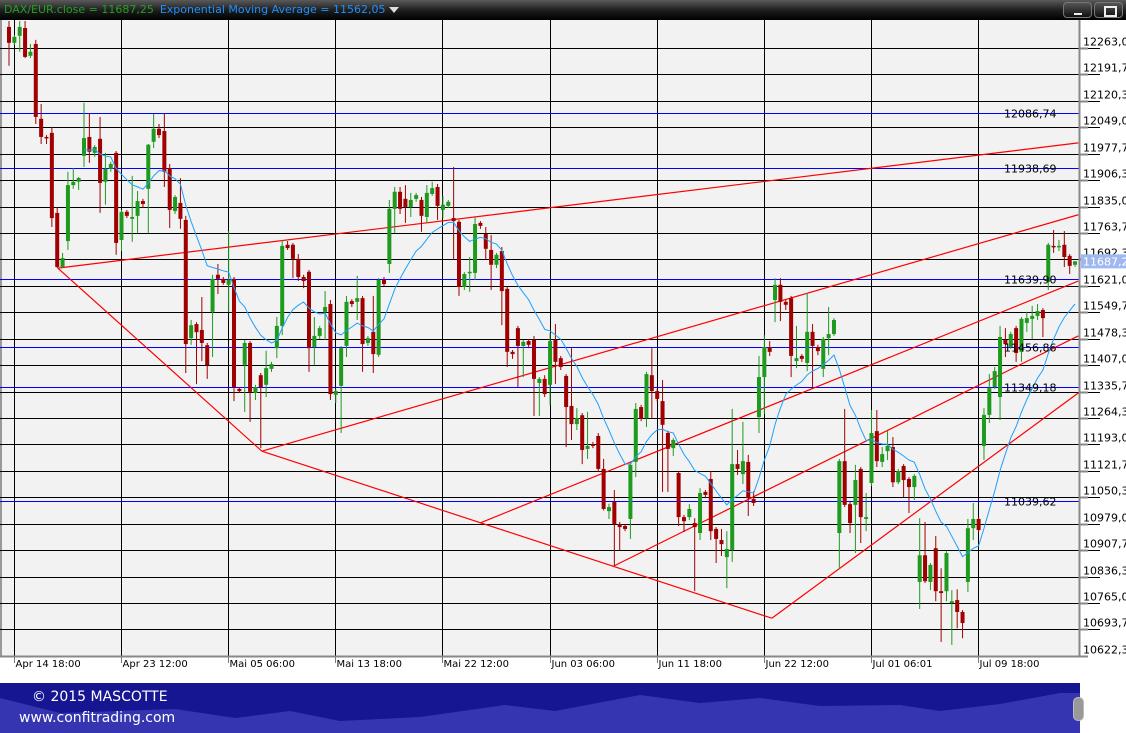  Describe the element at coordinates (1030, 388) in the screenshot. I see `level-label: 11349,18` at that location.